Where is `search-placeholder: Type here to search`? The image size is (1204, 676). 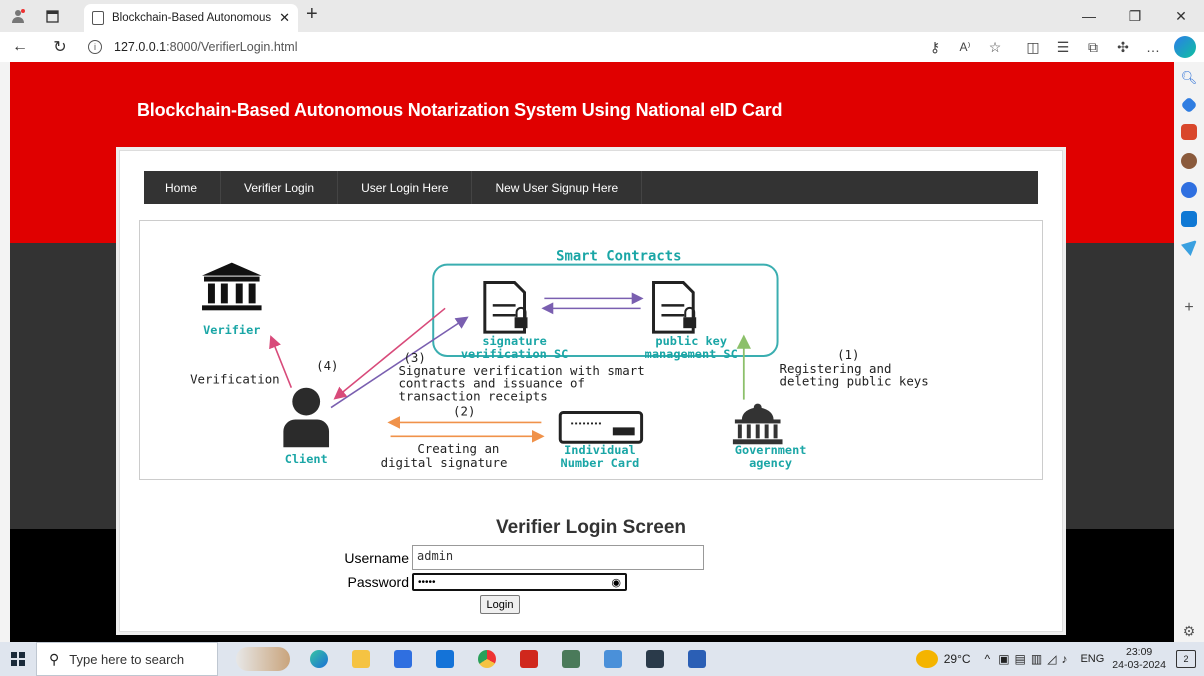
search-placeholder: Type here to search is located at coordinates (127, 659).